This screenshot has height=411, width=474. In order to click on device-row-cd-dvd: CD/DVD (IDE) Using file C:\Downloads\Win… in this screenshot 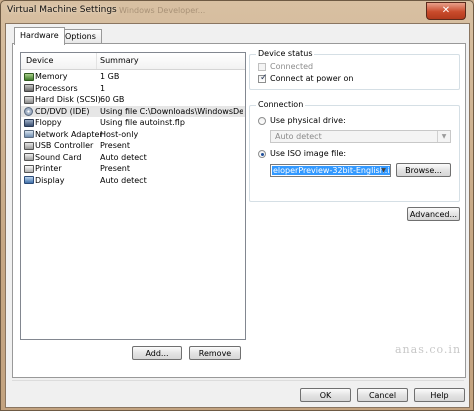, I will do `click(133, 111)`.